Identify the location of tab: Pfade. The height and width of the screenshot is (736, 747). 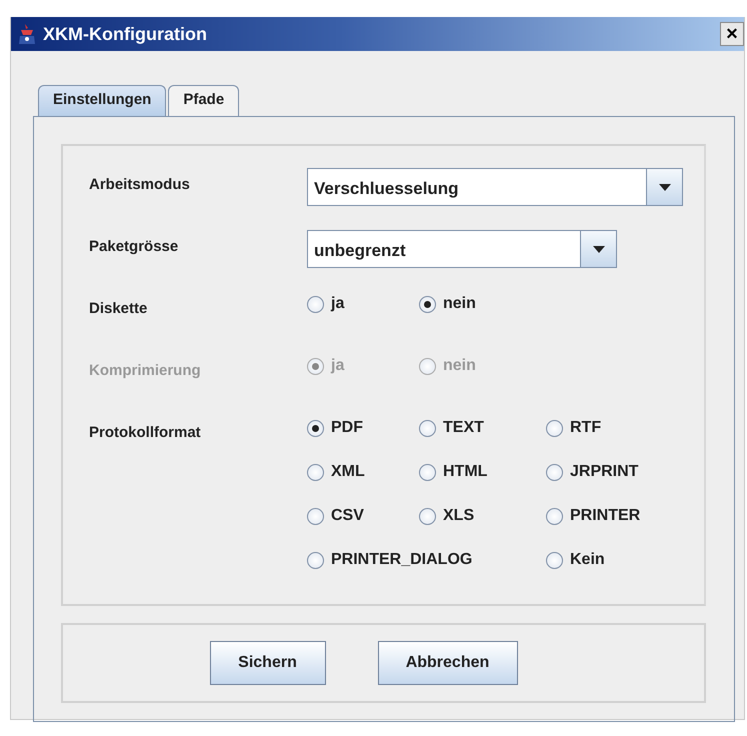
(204, 100).